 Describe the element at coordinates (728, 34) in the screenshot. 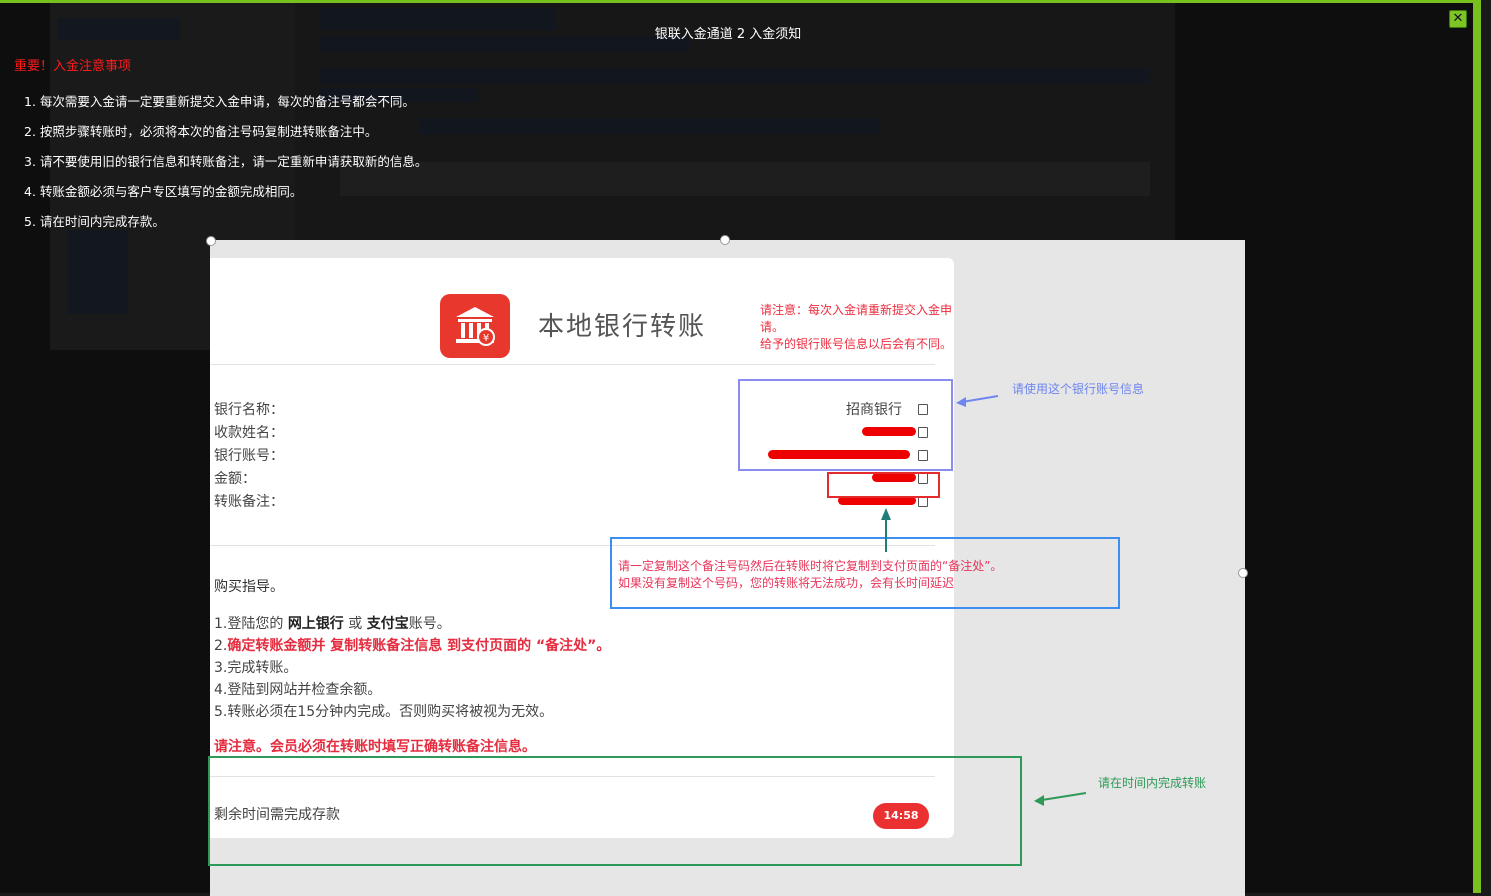

I see `modal-title: 银联入金通道 2 入金须知` at that location.